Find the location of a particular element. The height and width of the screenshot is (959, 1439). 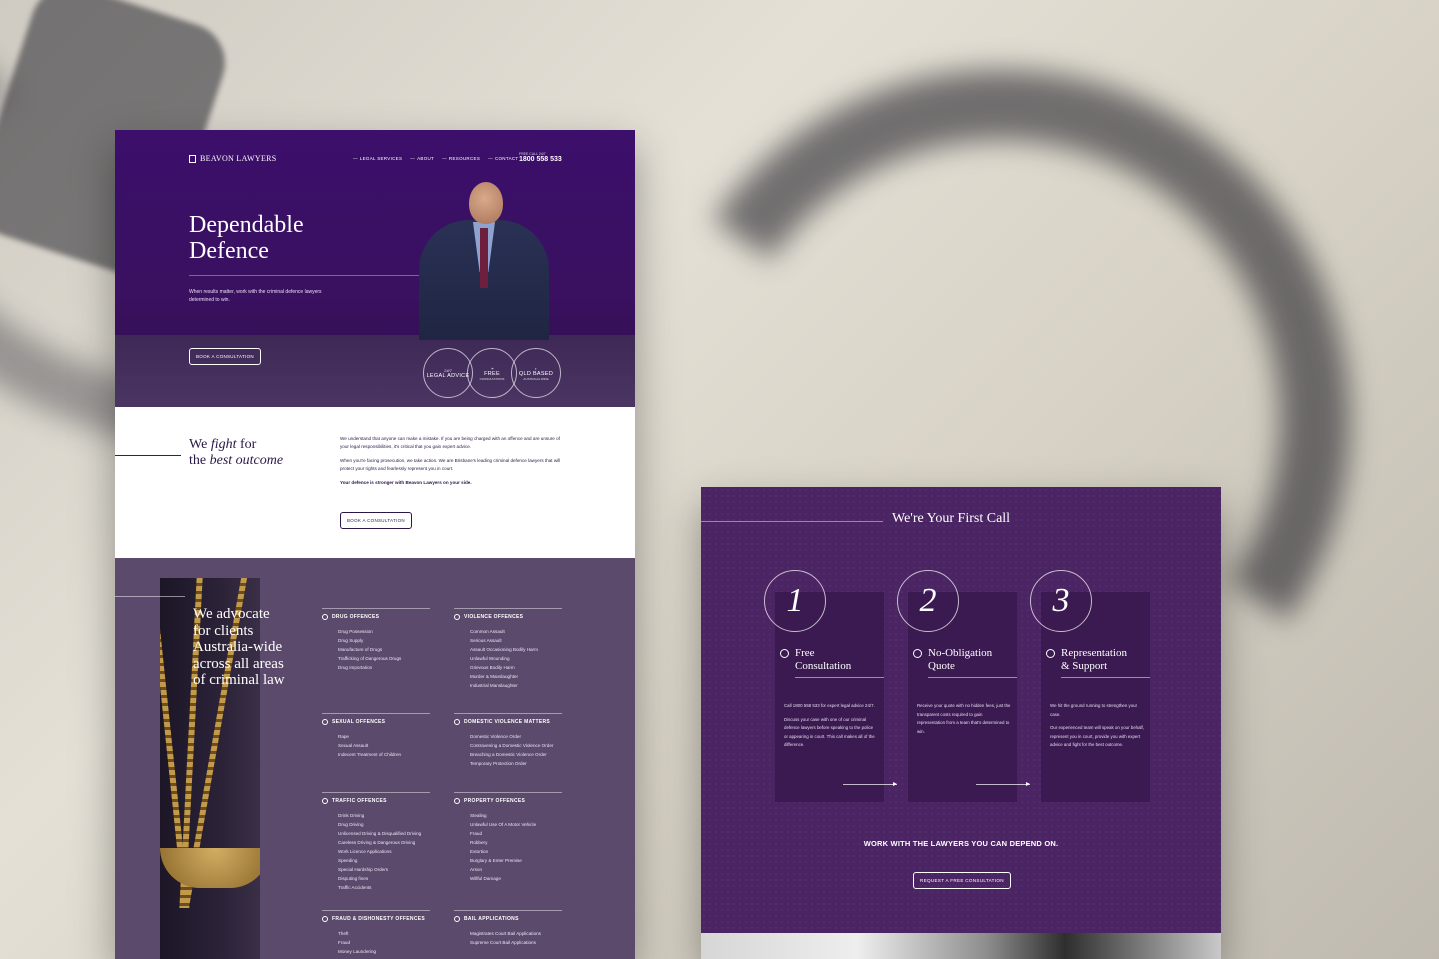

category-title: VIOLENCE OFFENCES is located at coordinates (494, 617).